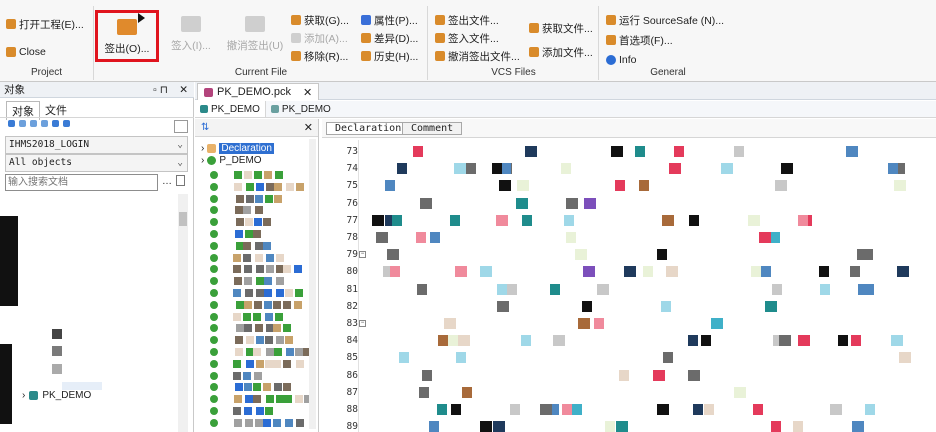  I want to click on info-button: Info, so click(621, 60).